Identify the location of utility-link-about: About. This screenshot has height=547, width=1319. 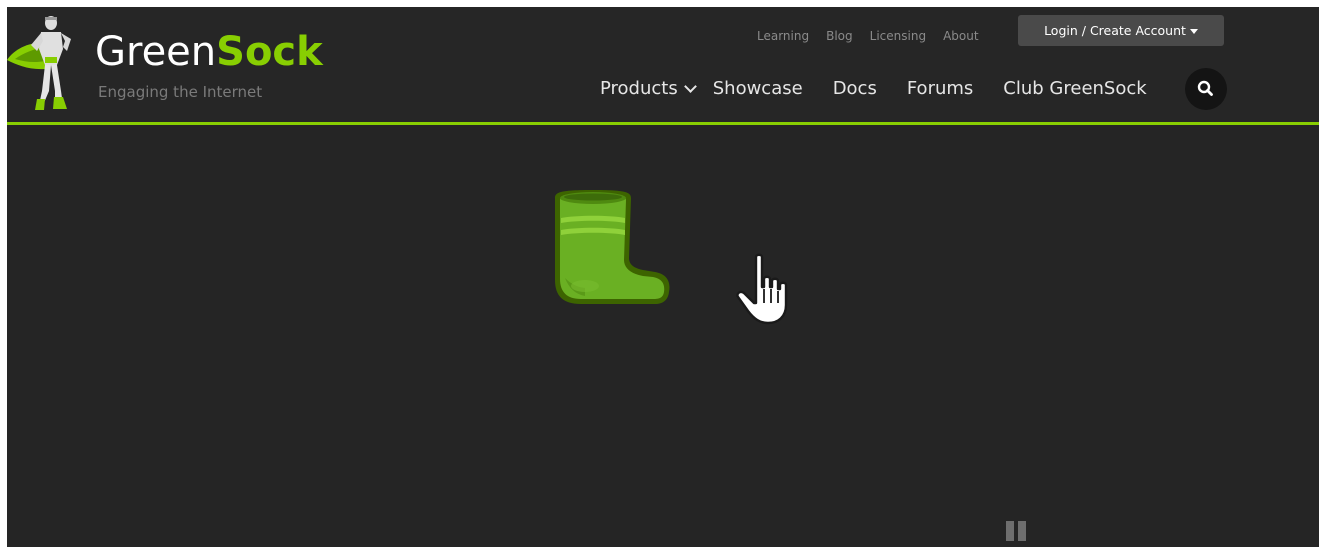
(960, 36).